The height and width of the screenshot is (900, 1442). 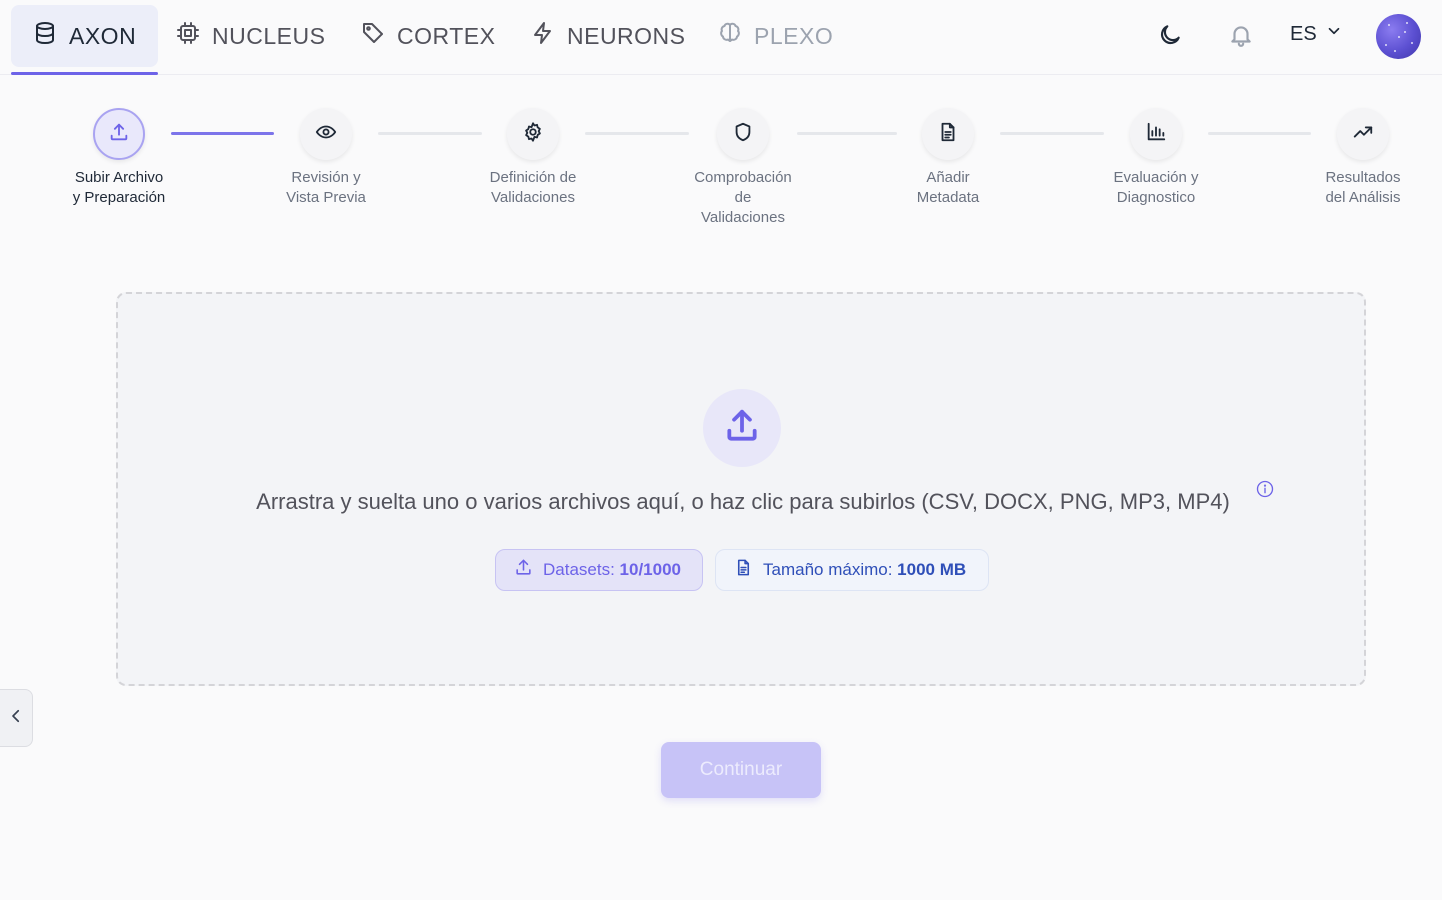 What do you see at coordinates (326, 187) in the screenshot?
I see `step-label: Revisión y Vista Previa` at bounding box center [326, 187].